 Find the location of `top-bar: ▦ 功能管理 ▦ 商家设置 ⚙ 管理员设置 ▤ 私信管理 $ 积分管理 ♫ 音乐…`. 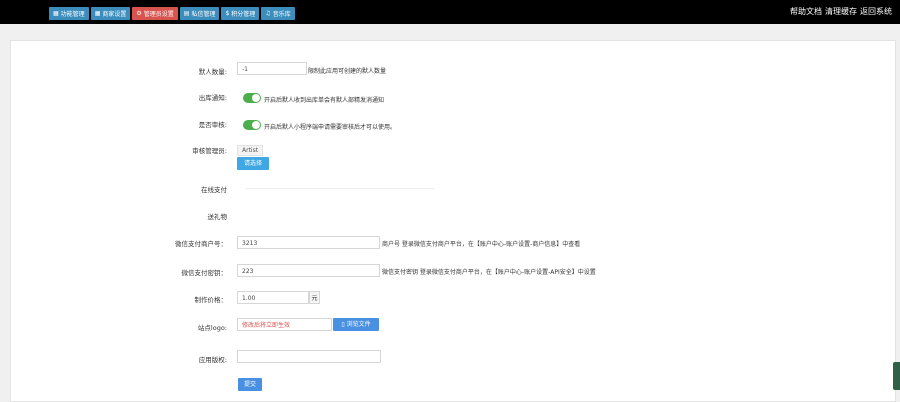

top-bar: ▦ 功能管理 ▦ 商家设置 ⚙ 管理员设置 ▤ 私信管理 $ 积分管理 ♫ 音乐… is located at coordinates (450, 12).